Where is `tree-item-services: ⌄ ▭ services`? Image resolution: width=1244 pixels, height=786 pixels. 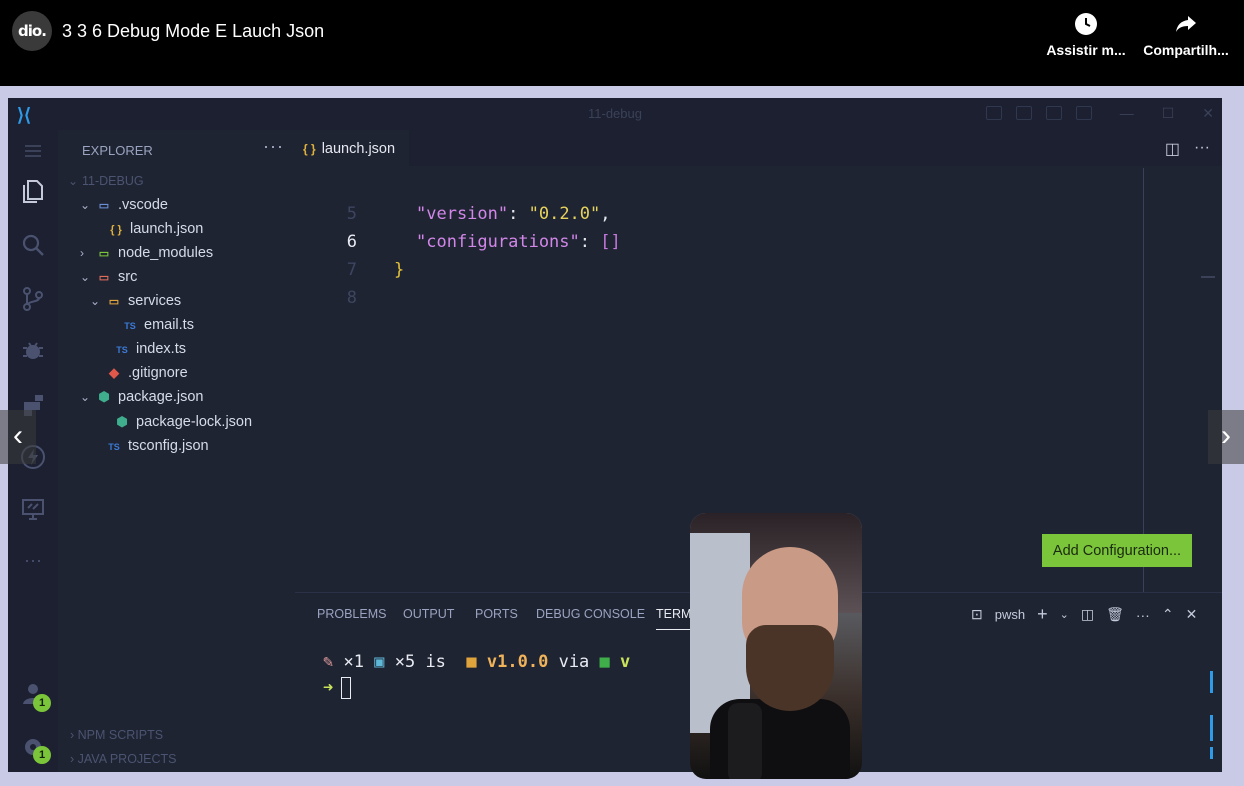
tree-item-services: ⌄ ▭ services is located at coordinates (135, 301).